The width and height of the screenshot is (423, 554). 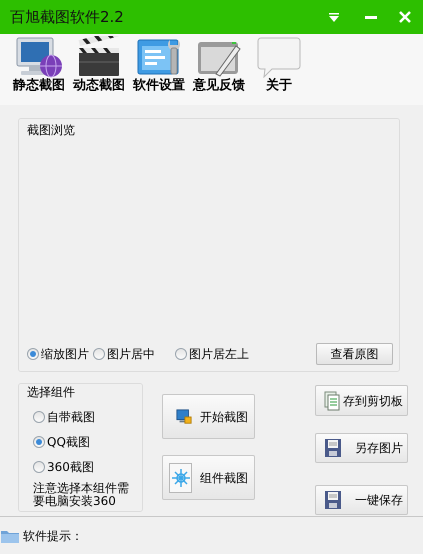 I want to click on group-title: 选择组件, so click(x=51, y=392).